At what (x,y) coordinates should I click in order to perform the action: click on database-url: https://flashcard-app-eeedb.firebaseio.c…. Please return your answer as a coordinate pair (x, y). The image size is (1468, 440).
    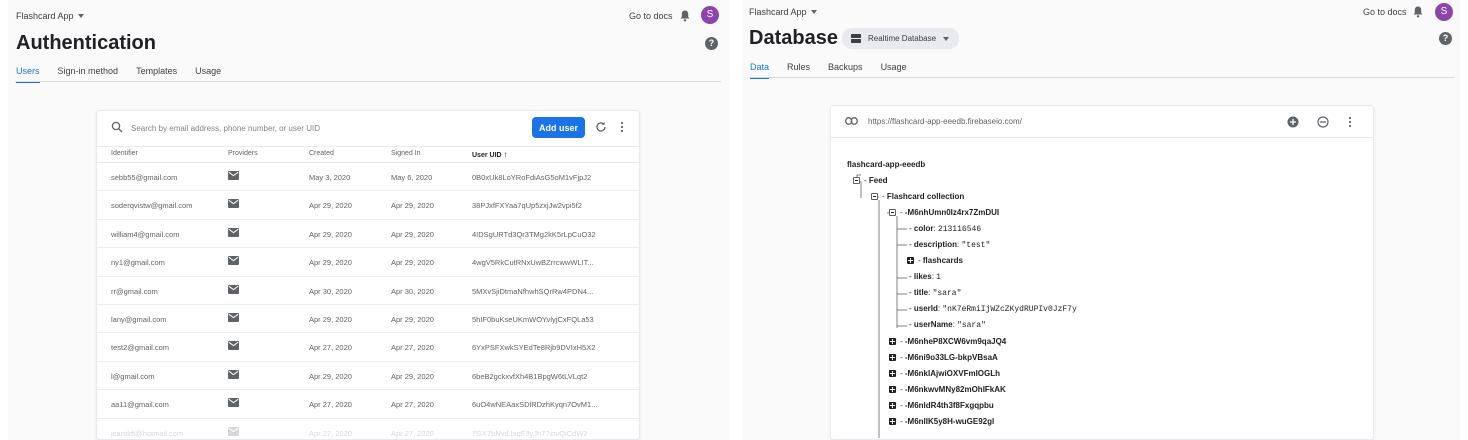
    Looking at the image, I should click on (945, 121).